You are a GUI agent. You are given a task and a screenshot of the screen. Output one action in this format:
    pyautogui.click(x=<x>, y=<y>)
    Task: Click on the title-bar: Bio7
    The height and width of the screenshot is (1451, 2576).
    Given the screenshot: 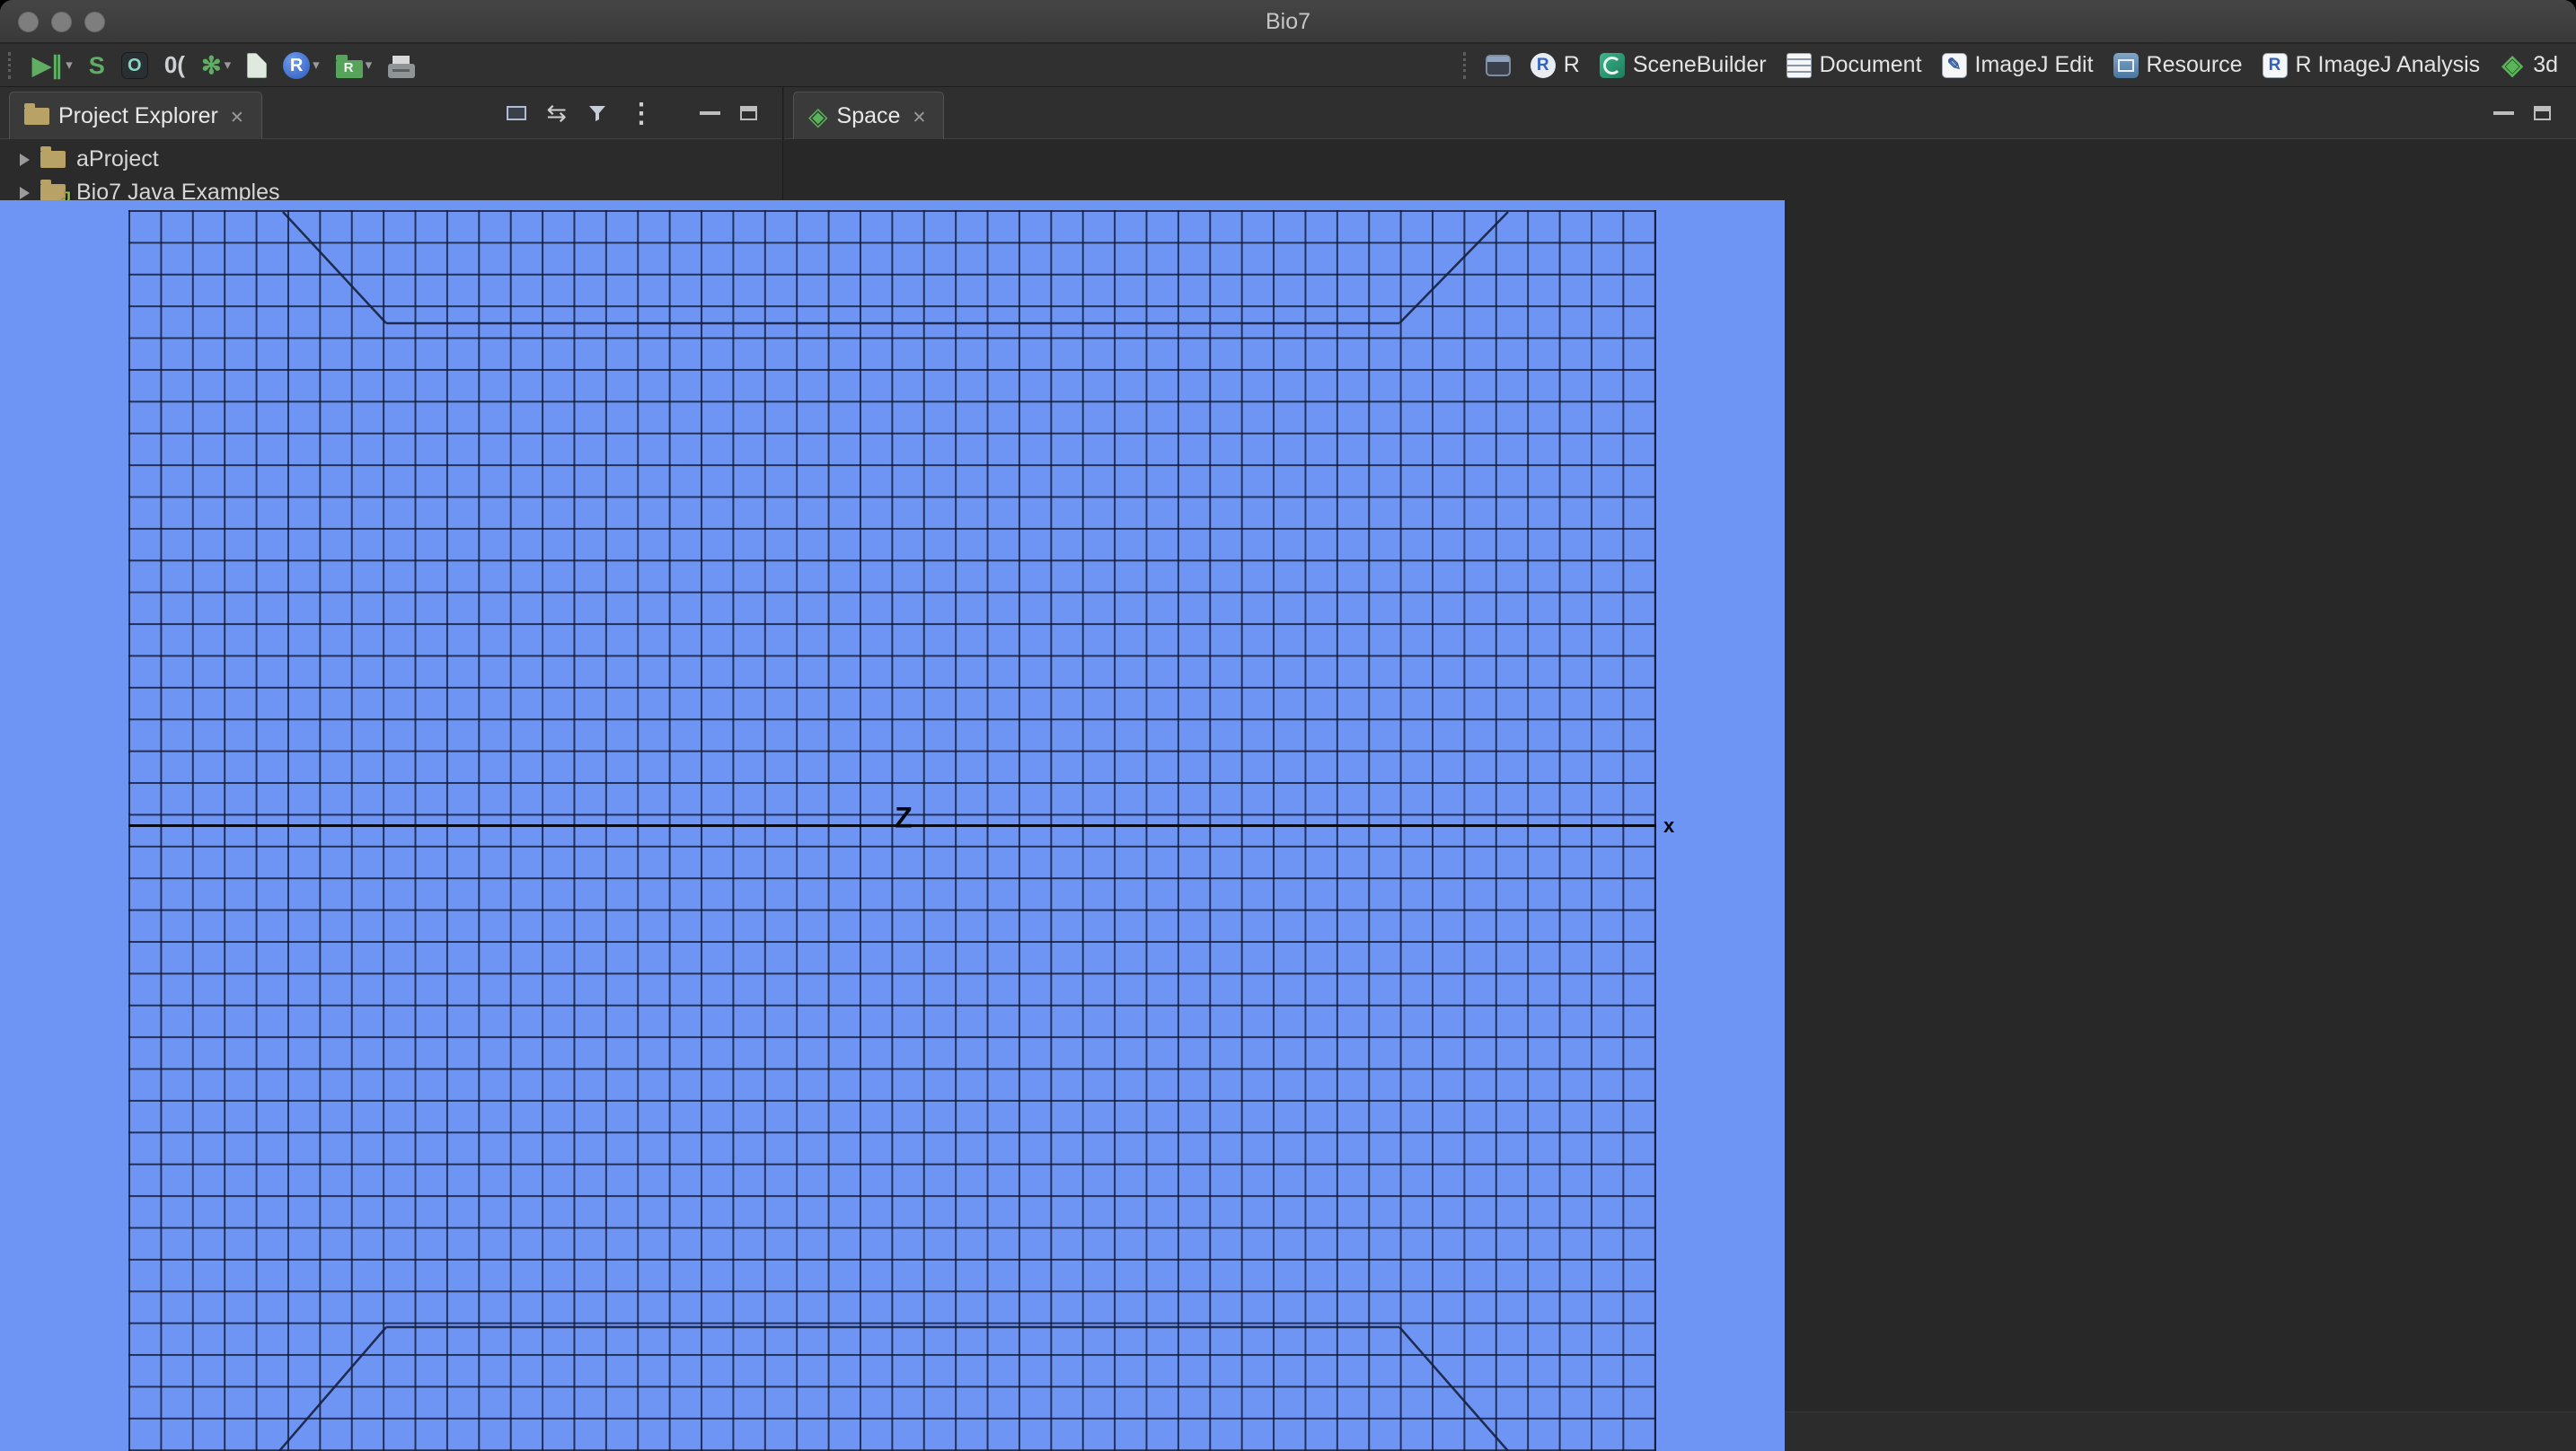 What is the action you would take?
    pyautogui.click(x=1288, y=21)
    